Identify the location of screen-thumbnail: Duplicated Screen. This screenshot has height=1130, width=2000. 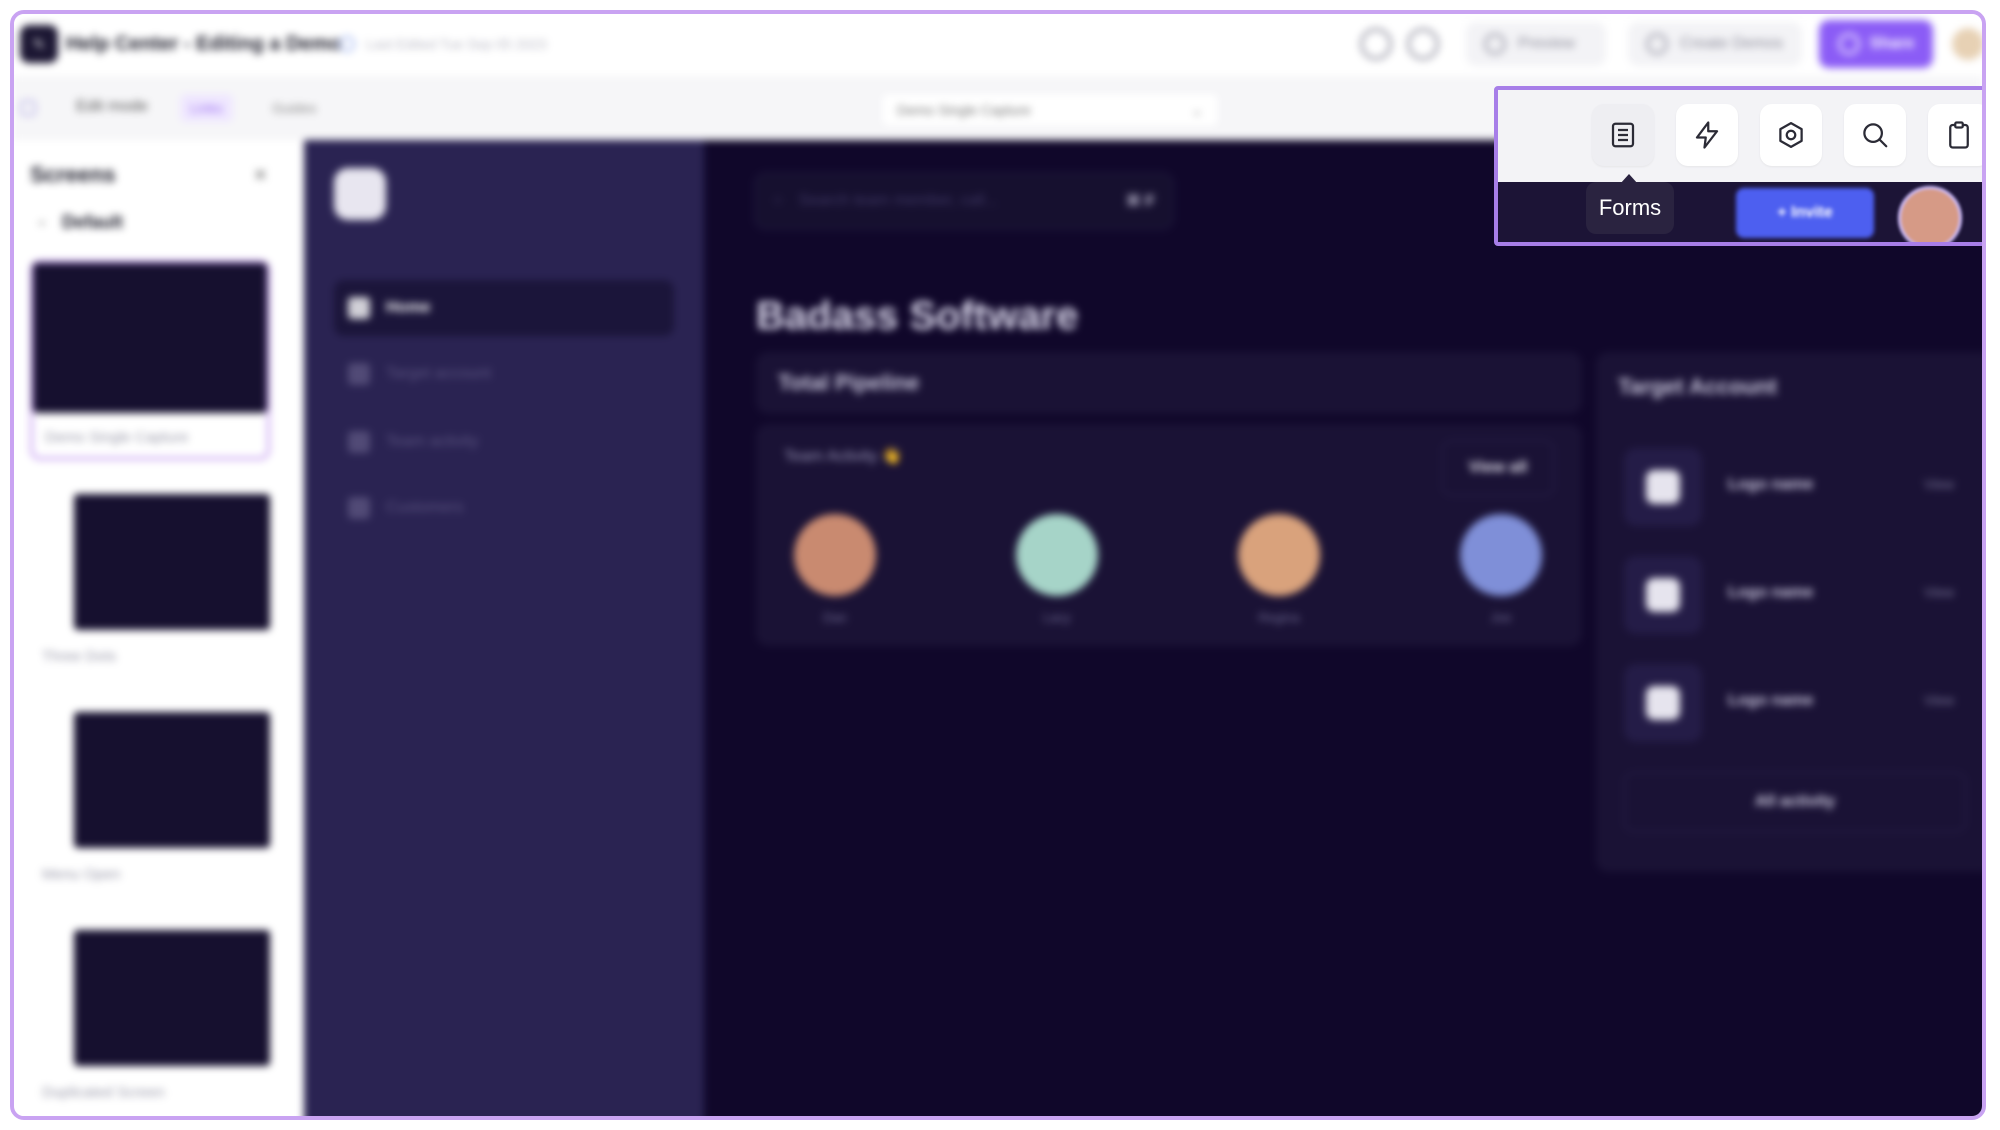
(150, 1017).